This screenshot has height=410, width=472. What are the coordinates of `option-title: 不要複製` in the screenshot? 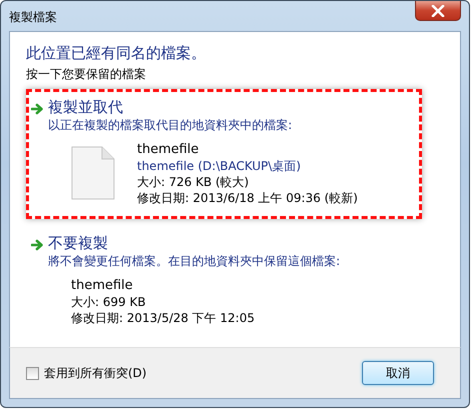 It's located at (78, 243).